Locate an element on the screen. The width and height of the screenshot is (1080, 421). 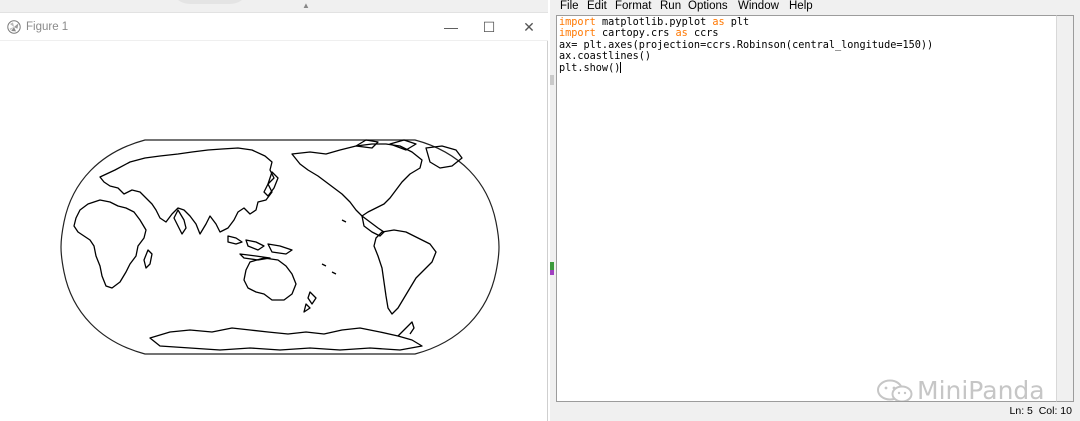
cursor-position: Ln: 5 Col: 10 is located at coordinates (1040, 411).